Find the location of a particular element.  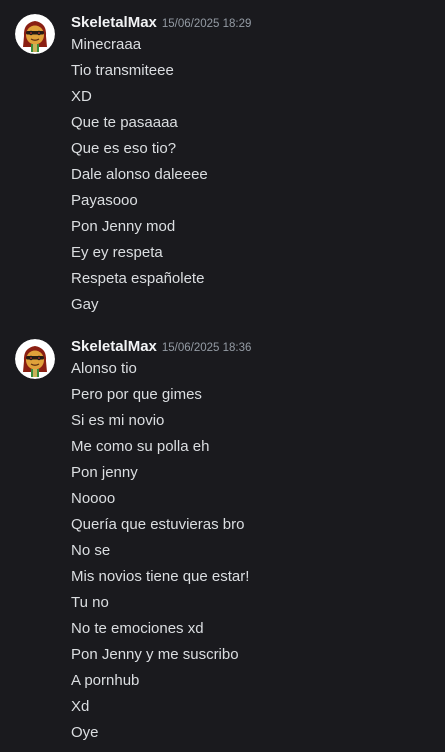

message-line: Ey ey respeta is located at coordinates (117, 252).